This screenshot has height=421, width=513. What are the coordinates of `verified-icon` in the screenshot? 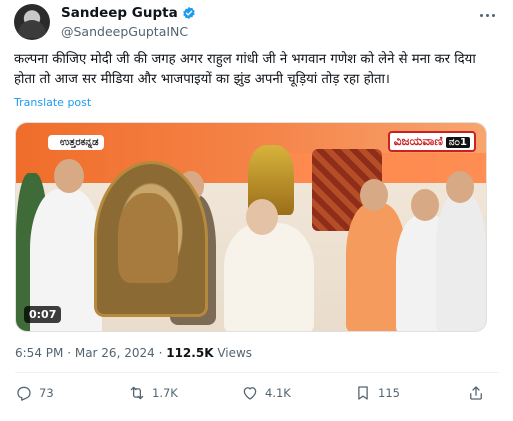 It's located at (188, 13).